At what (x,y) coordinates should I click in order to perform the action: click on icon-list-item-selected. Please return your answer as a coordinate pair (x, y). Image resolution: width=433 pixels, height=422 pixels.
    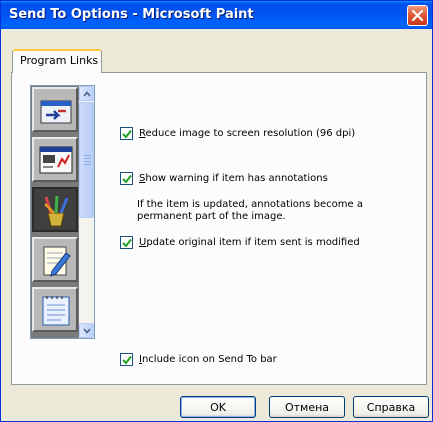
    Looking at the image, I should click on (55, 209).